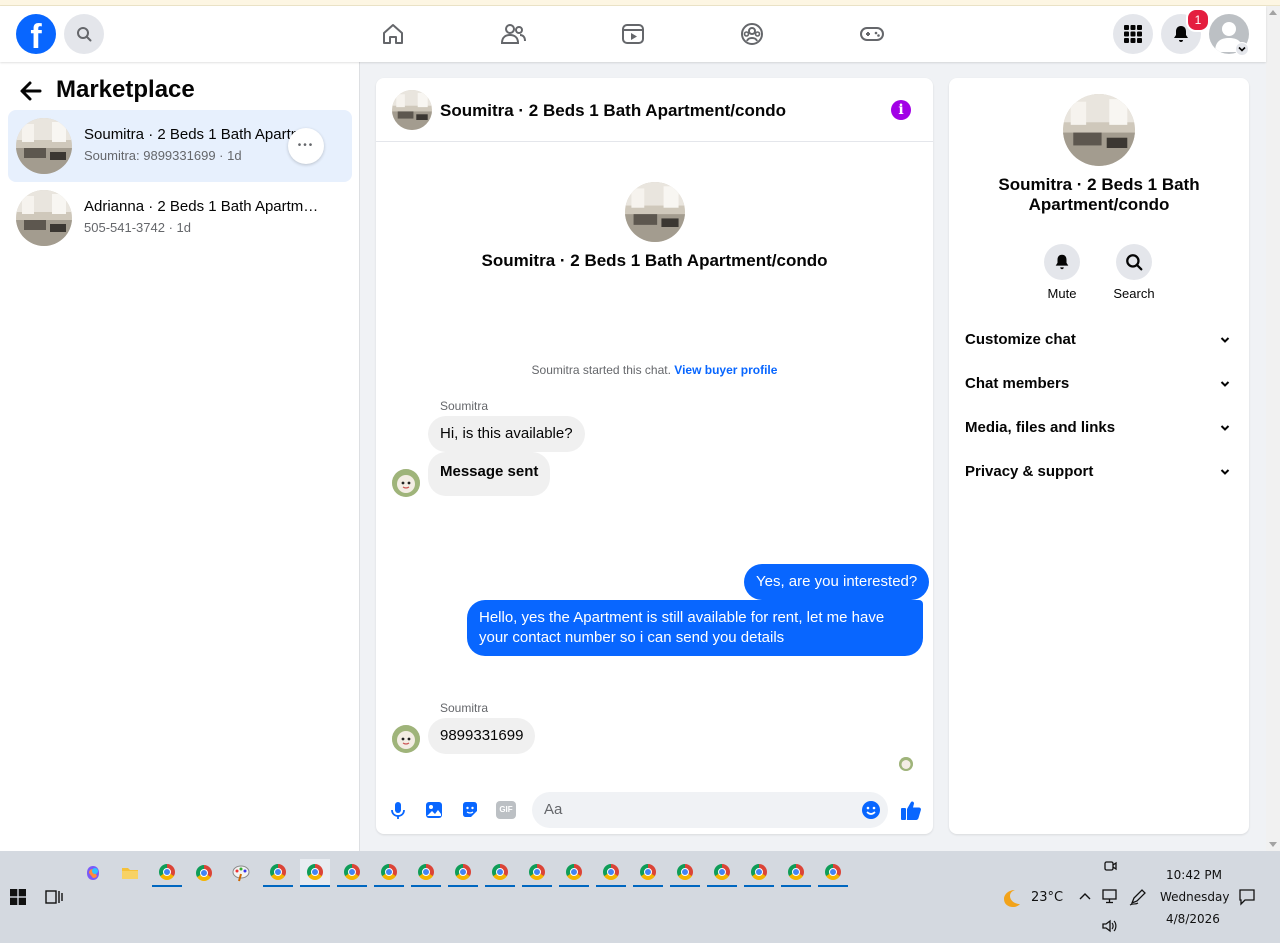 The width and height of the screenshot is (1280, 943). I want to click on chat-title: Soumitra · 2 Beds 1 Bath Apartment/condo, so click(613, 111).